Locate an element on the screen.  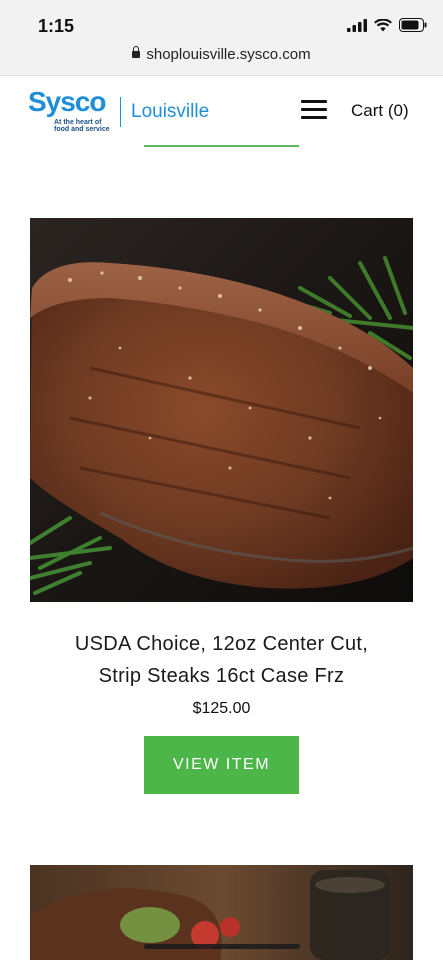
logo-tagline: At the heart of food and service is located at coordinates (82, 126).